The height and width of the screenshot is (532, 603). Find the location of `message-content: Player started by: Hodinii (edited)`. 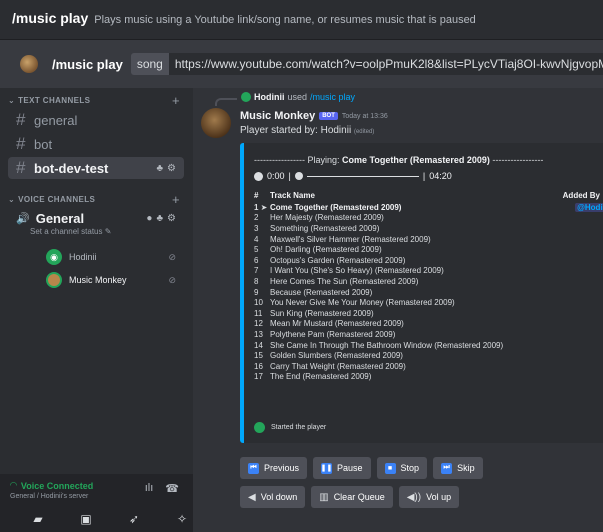

message-content: Player started by: Hodinii (edited) is located at coordinates (307, 130).